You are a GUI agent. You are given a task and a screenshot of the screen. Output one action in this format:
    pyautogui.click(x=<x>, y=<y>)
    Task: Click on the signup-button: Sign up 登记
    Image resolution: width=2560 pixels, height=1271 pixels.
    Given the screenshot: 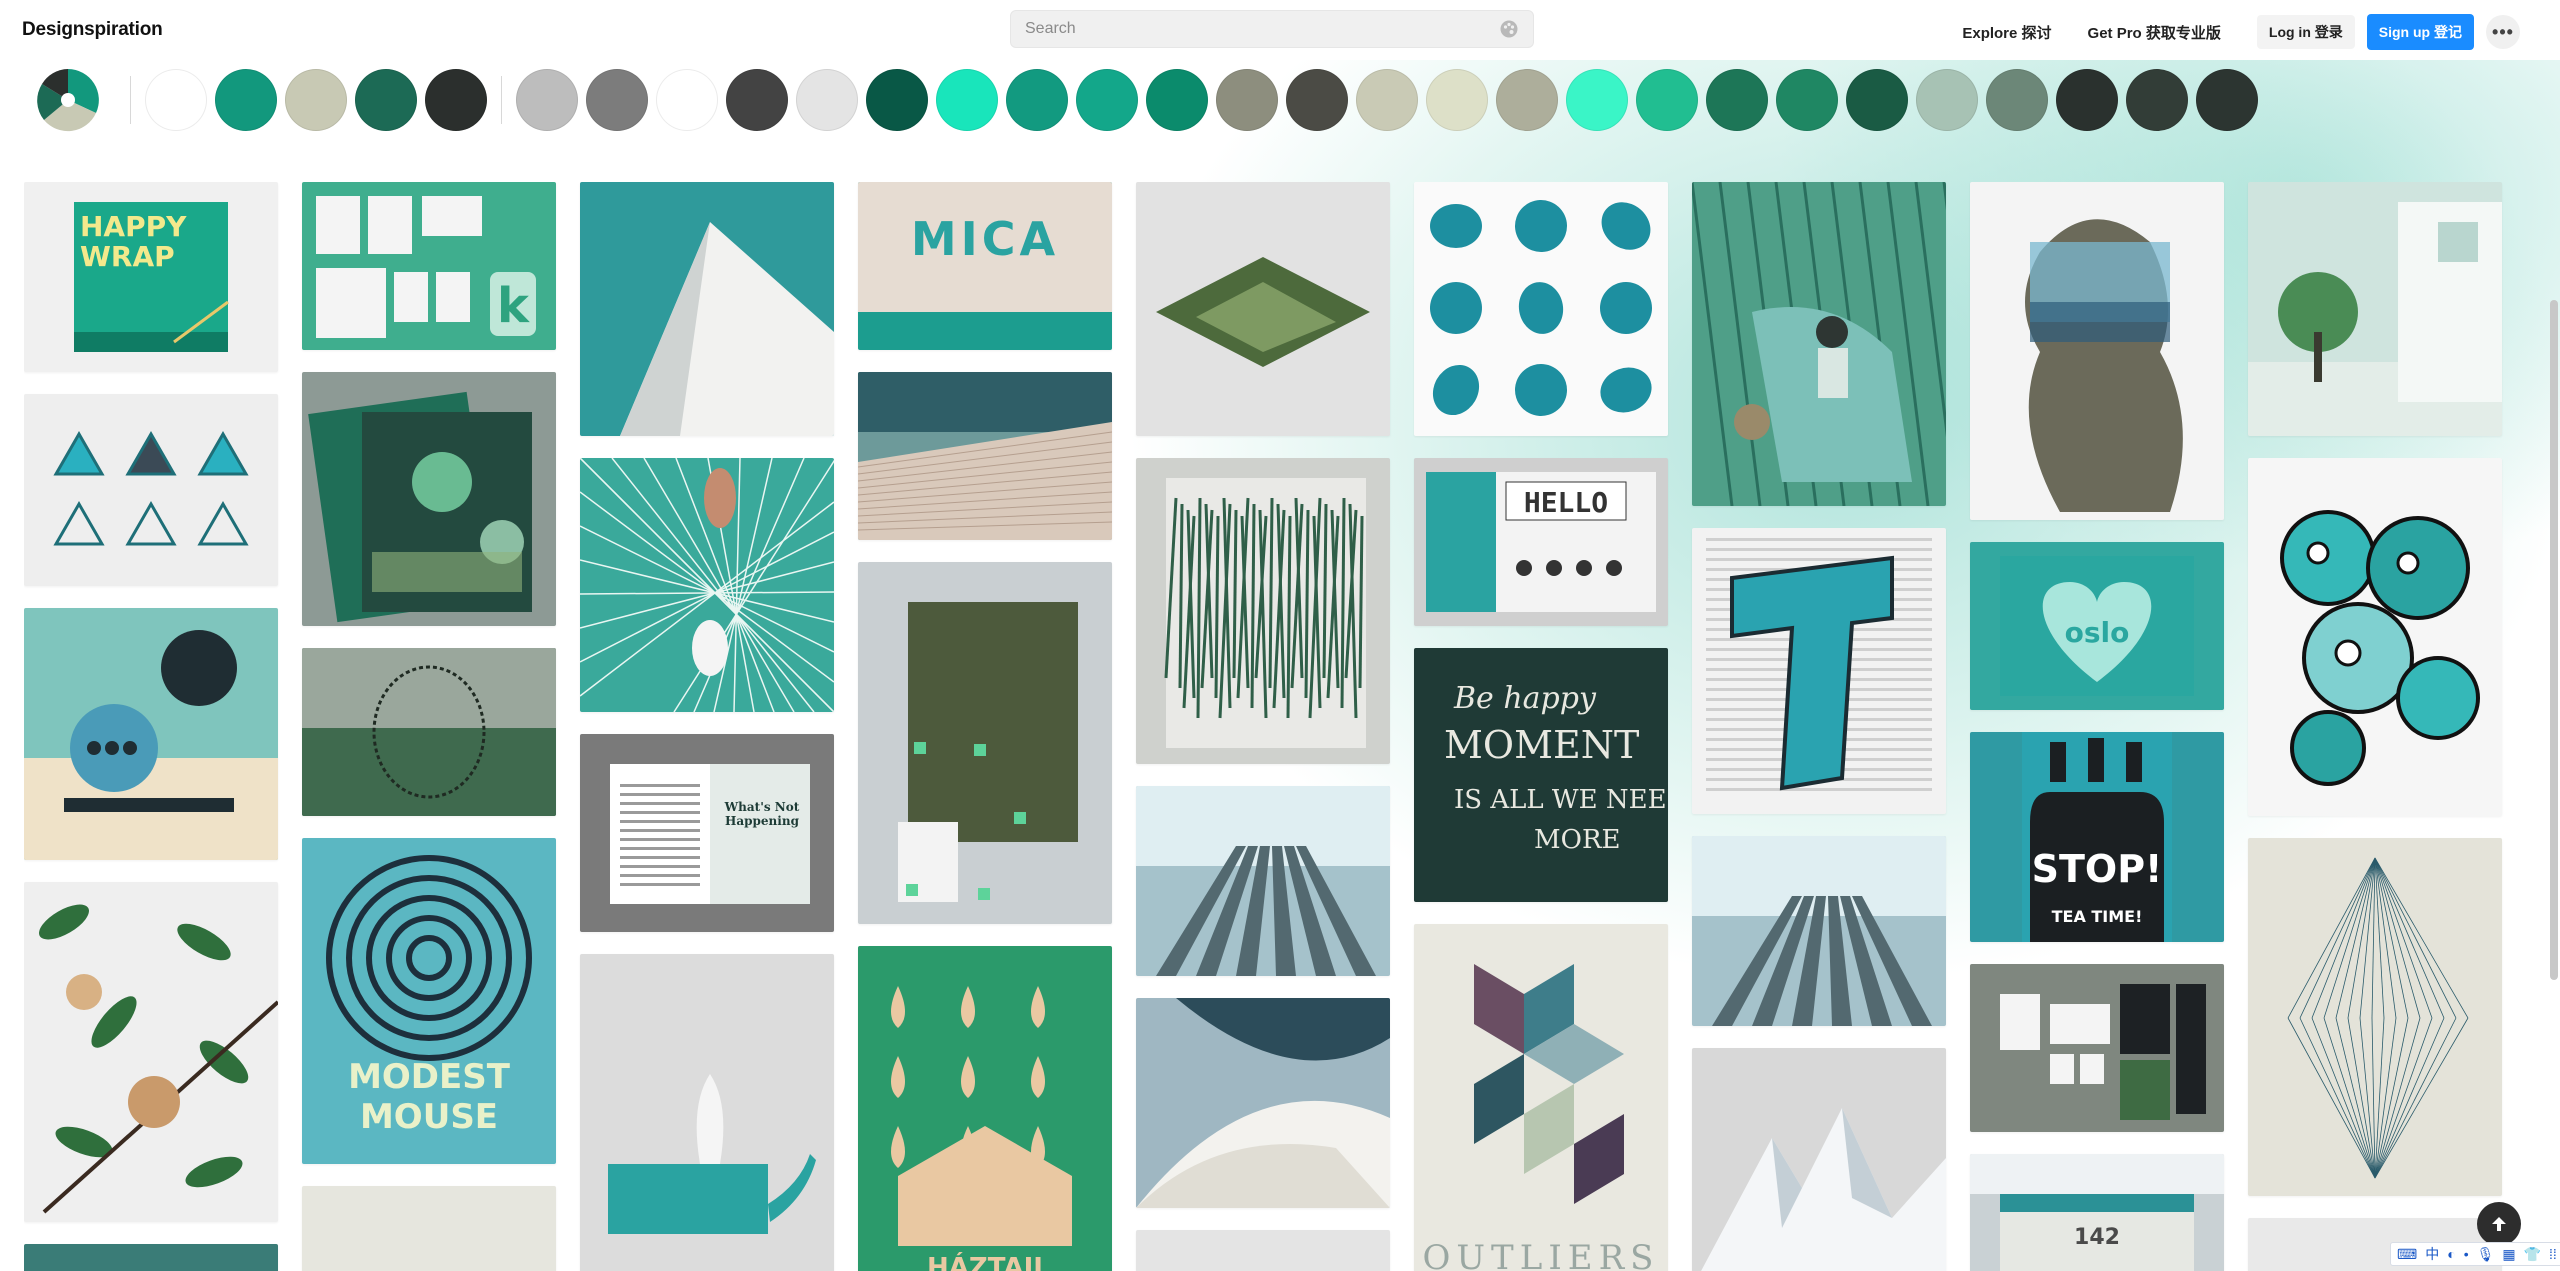 What is the action you would take?
    pyautogui.click(x=2420, y=32)
    